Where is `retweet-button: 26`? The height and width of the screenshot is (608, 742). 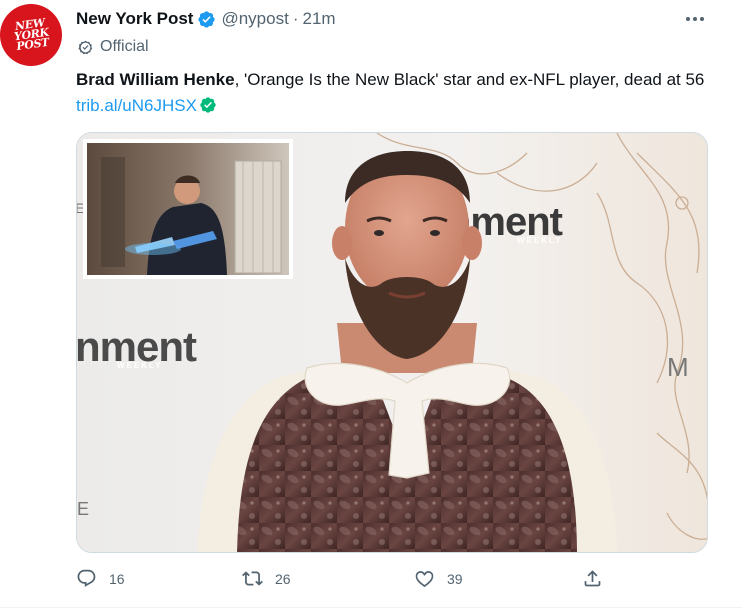 retweet-button: 26 is located at coordinates (266, 578).